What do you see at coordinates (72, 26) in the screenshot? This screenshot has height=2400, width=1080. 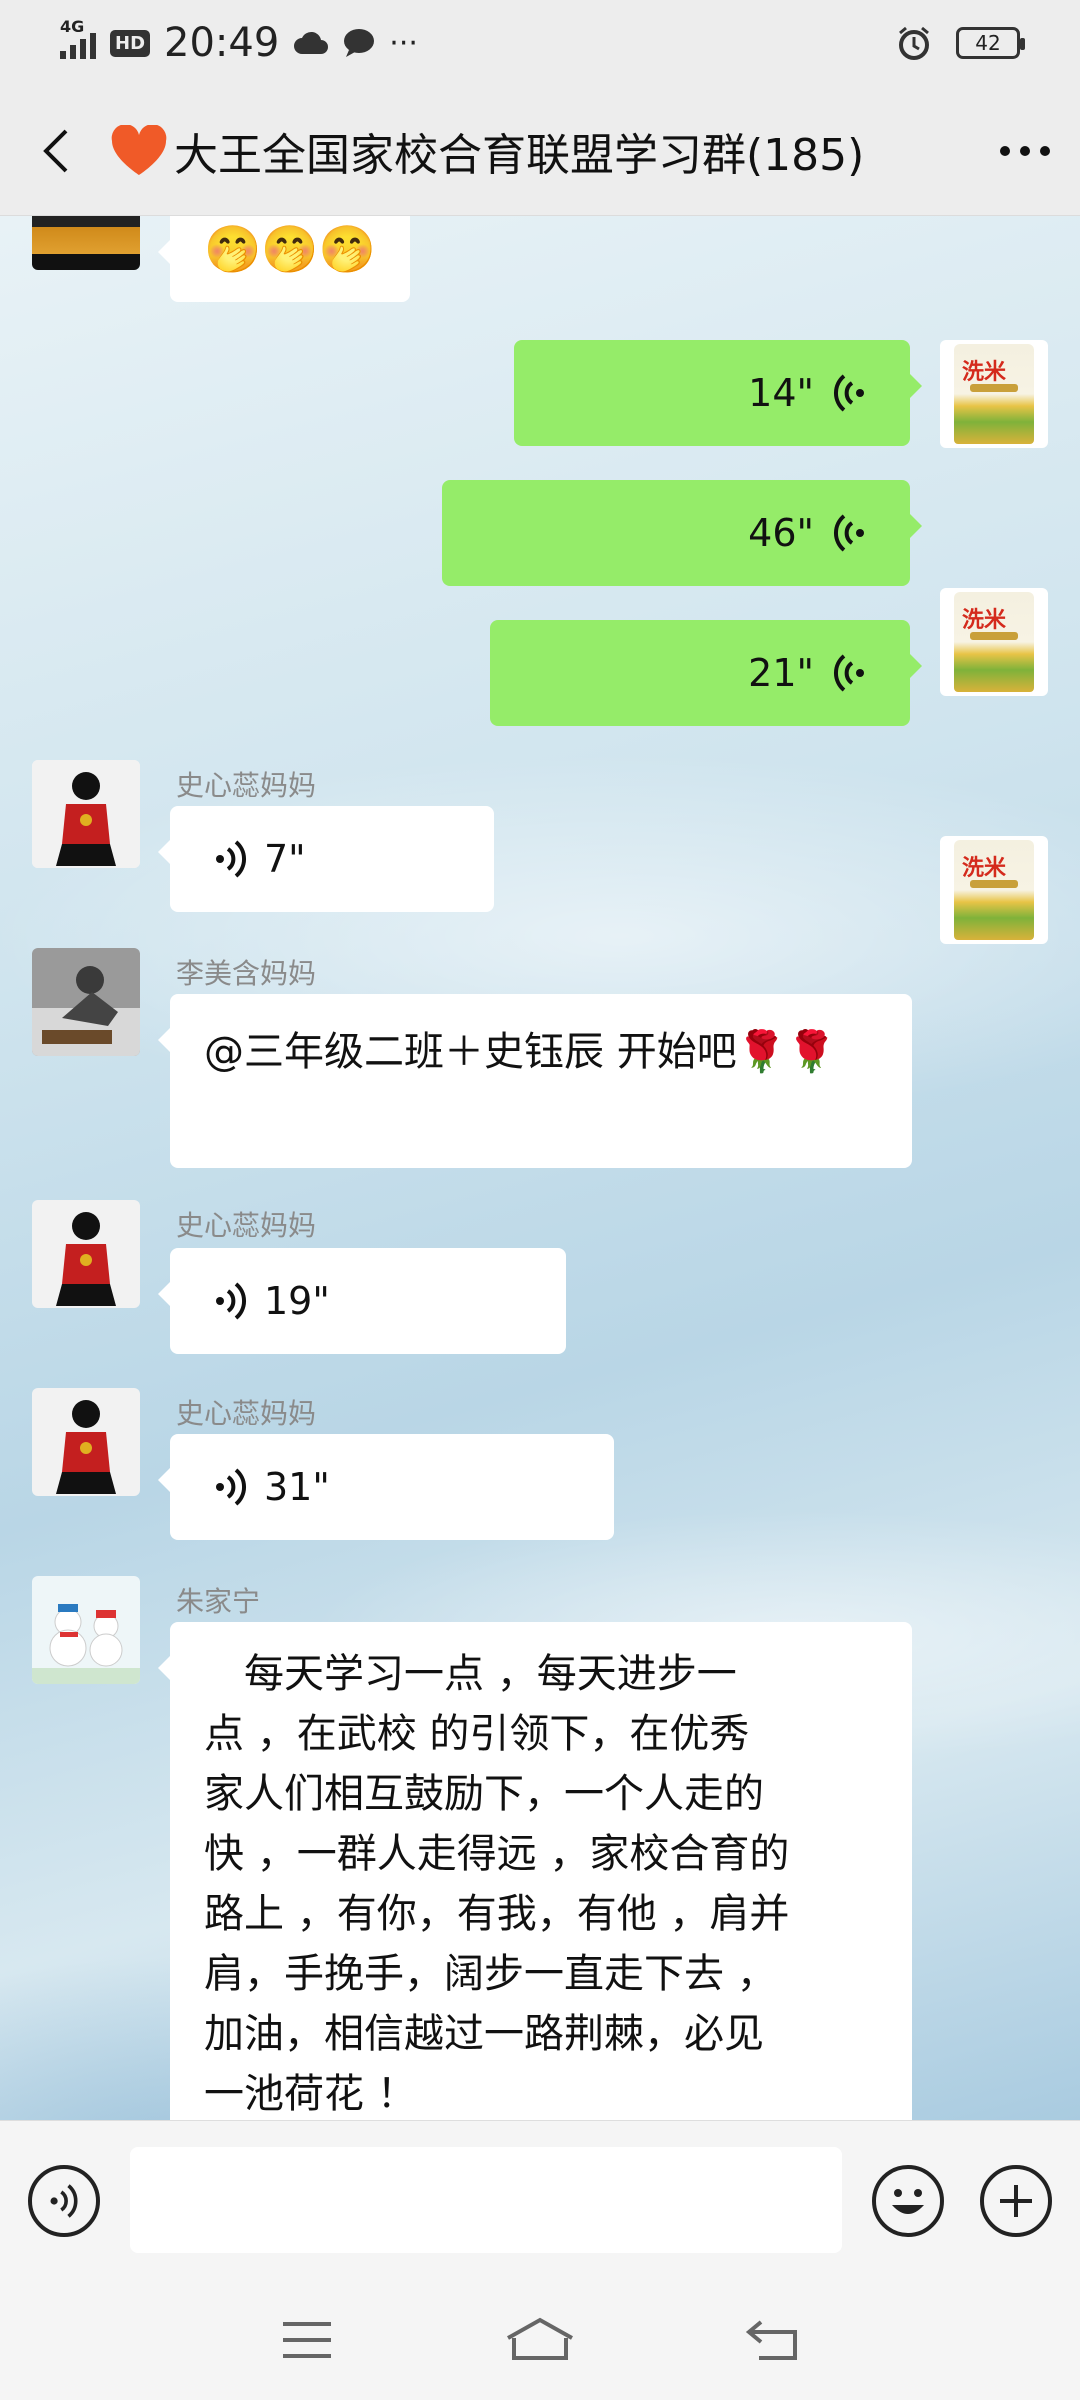 I see `network-type: 4G` at bounding box center [72, 26].